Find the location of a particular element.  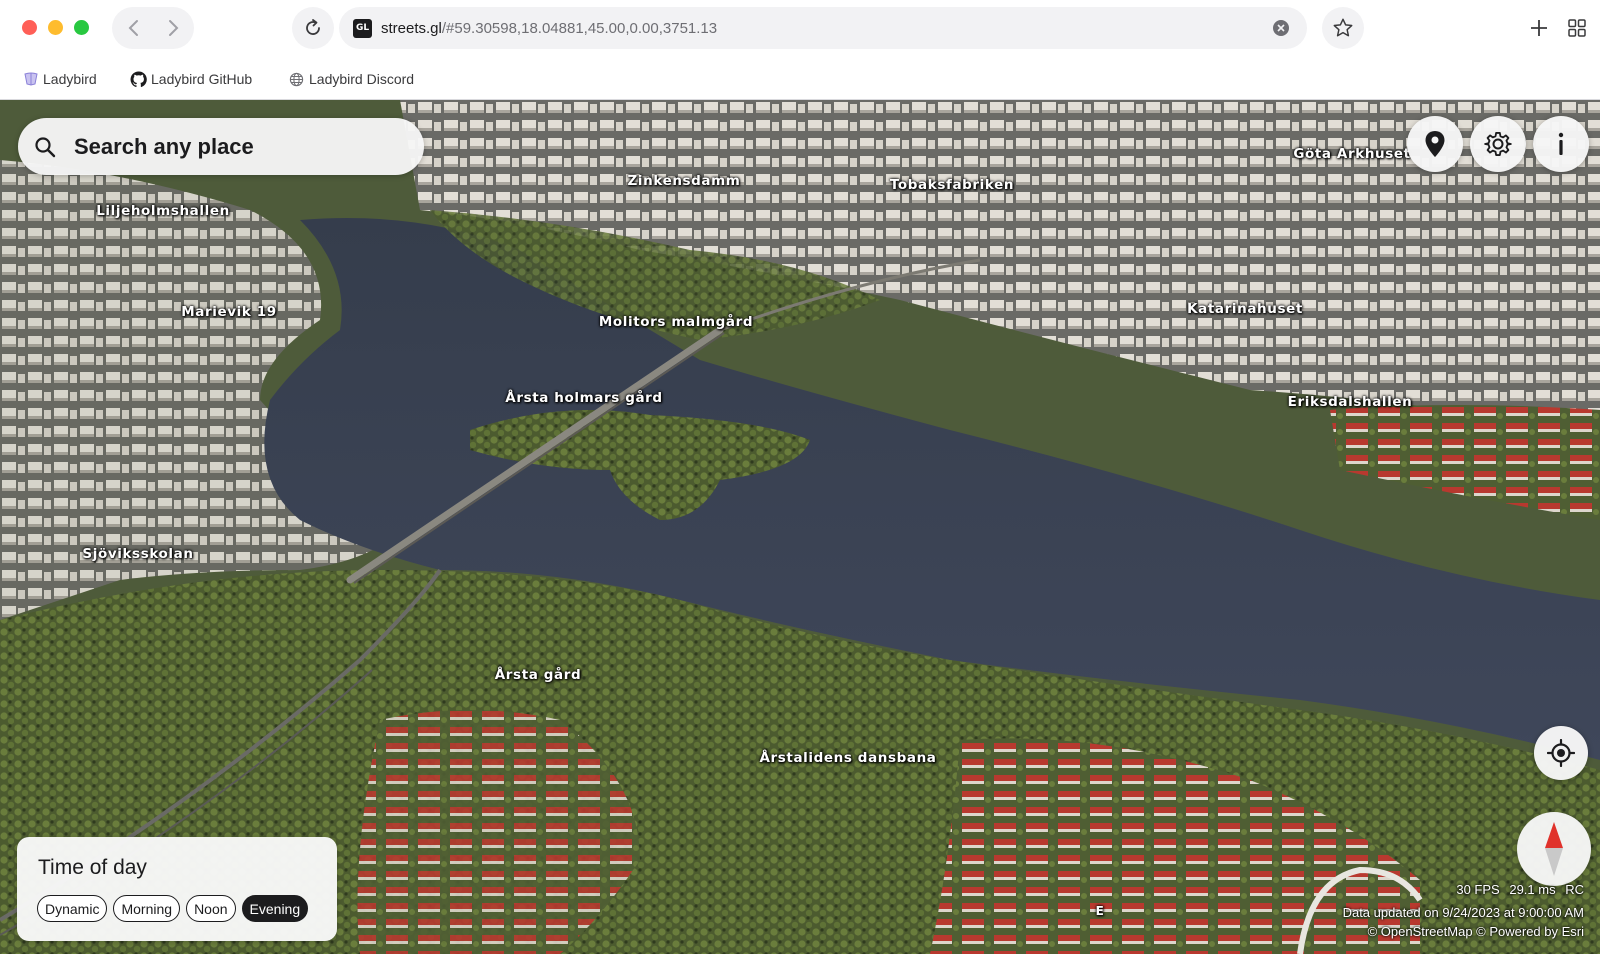

compass-icon is located at coordinates (1554, 849).